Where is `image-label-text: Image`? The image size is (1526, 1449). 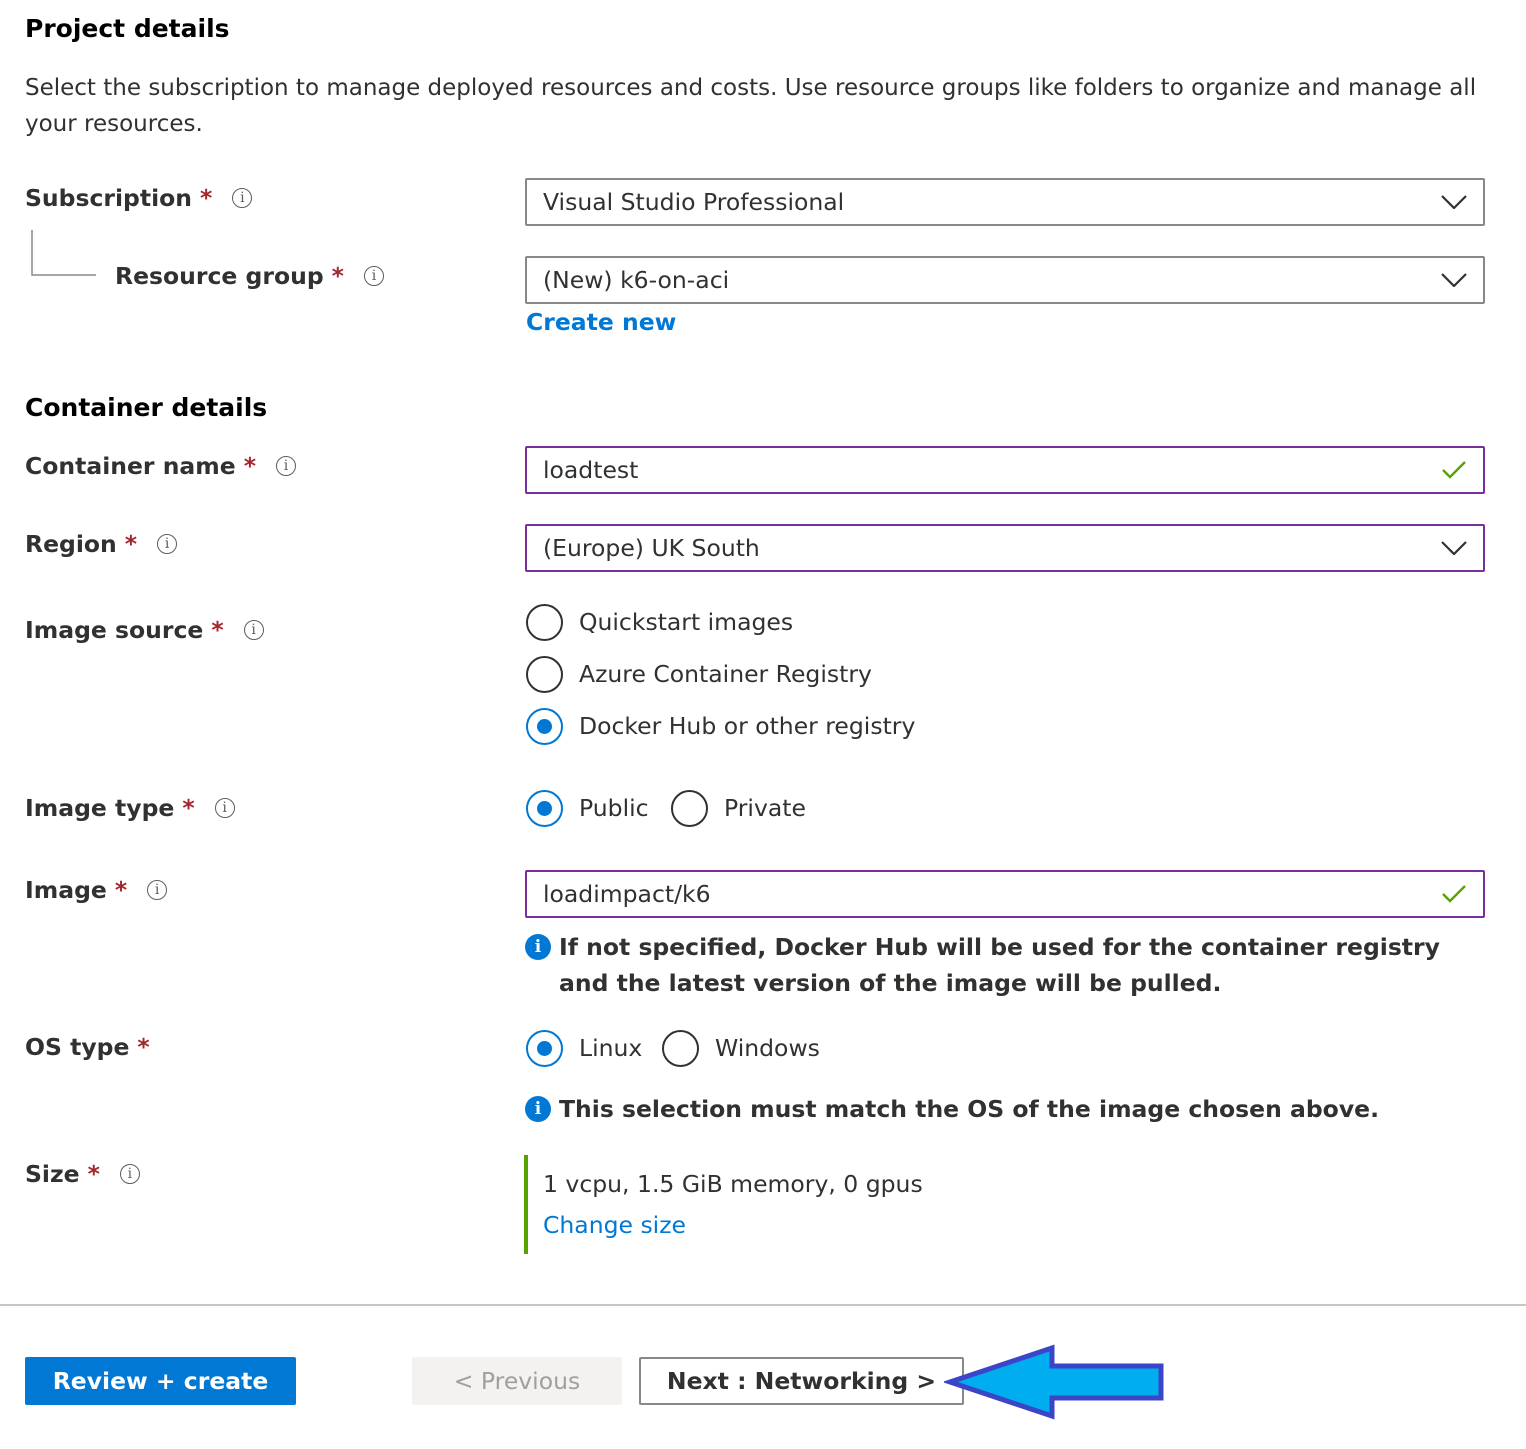 image-label-text: Image is located at coordinates (66, 890).